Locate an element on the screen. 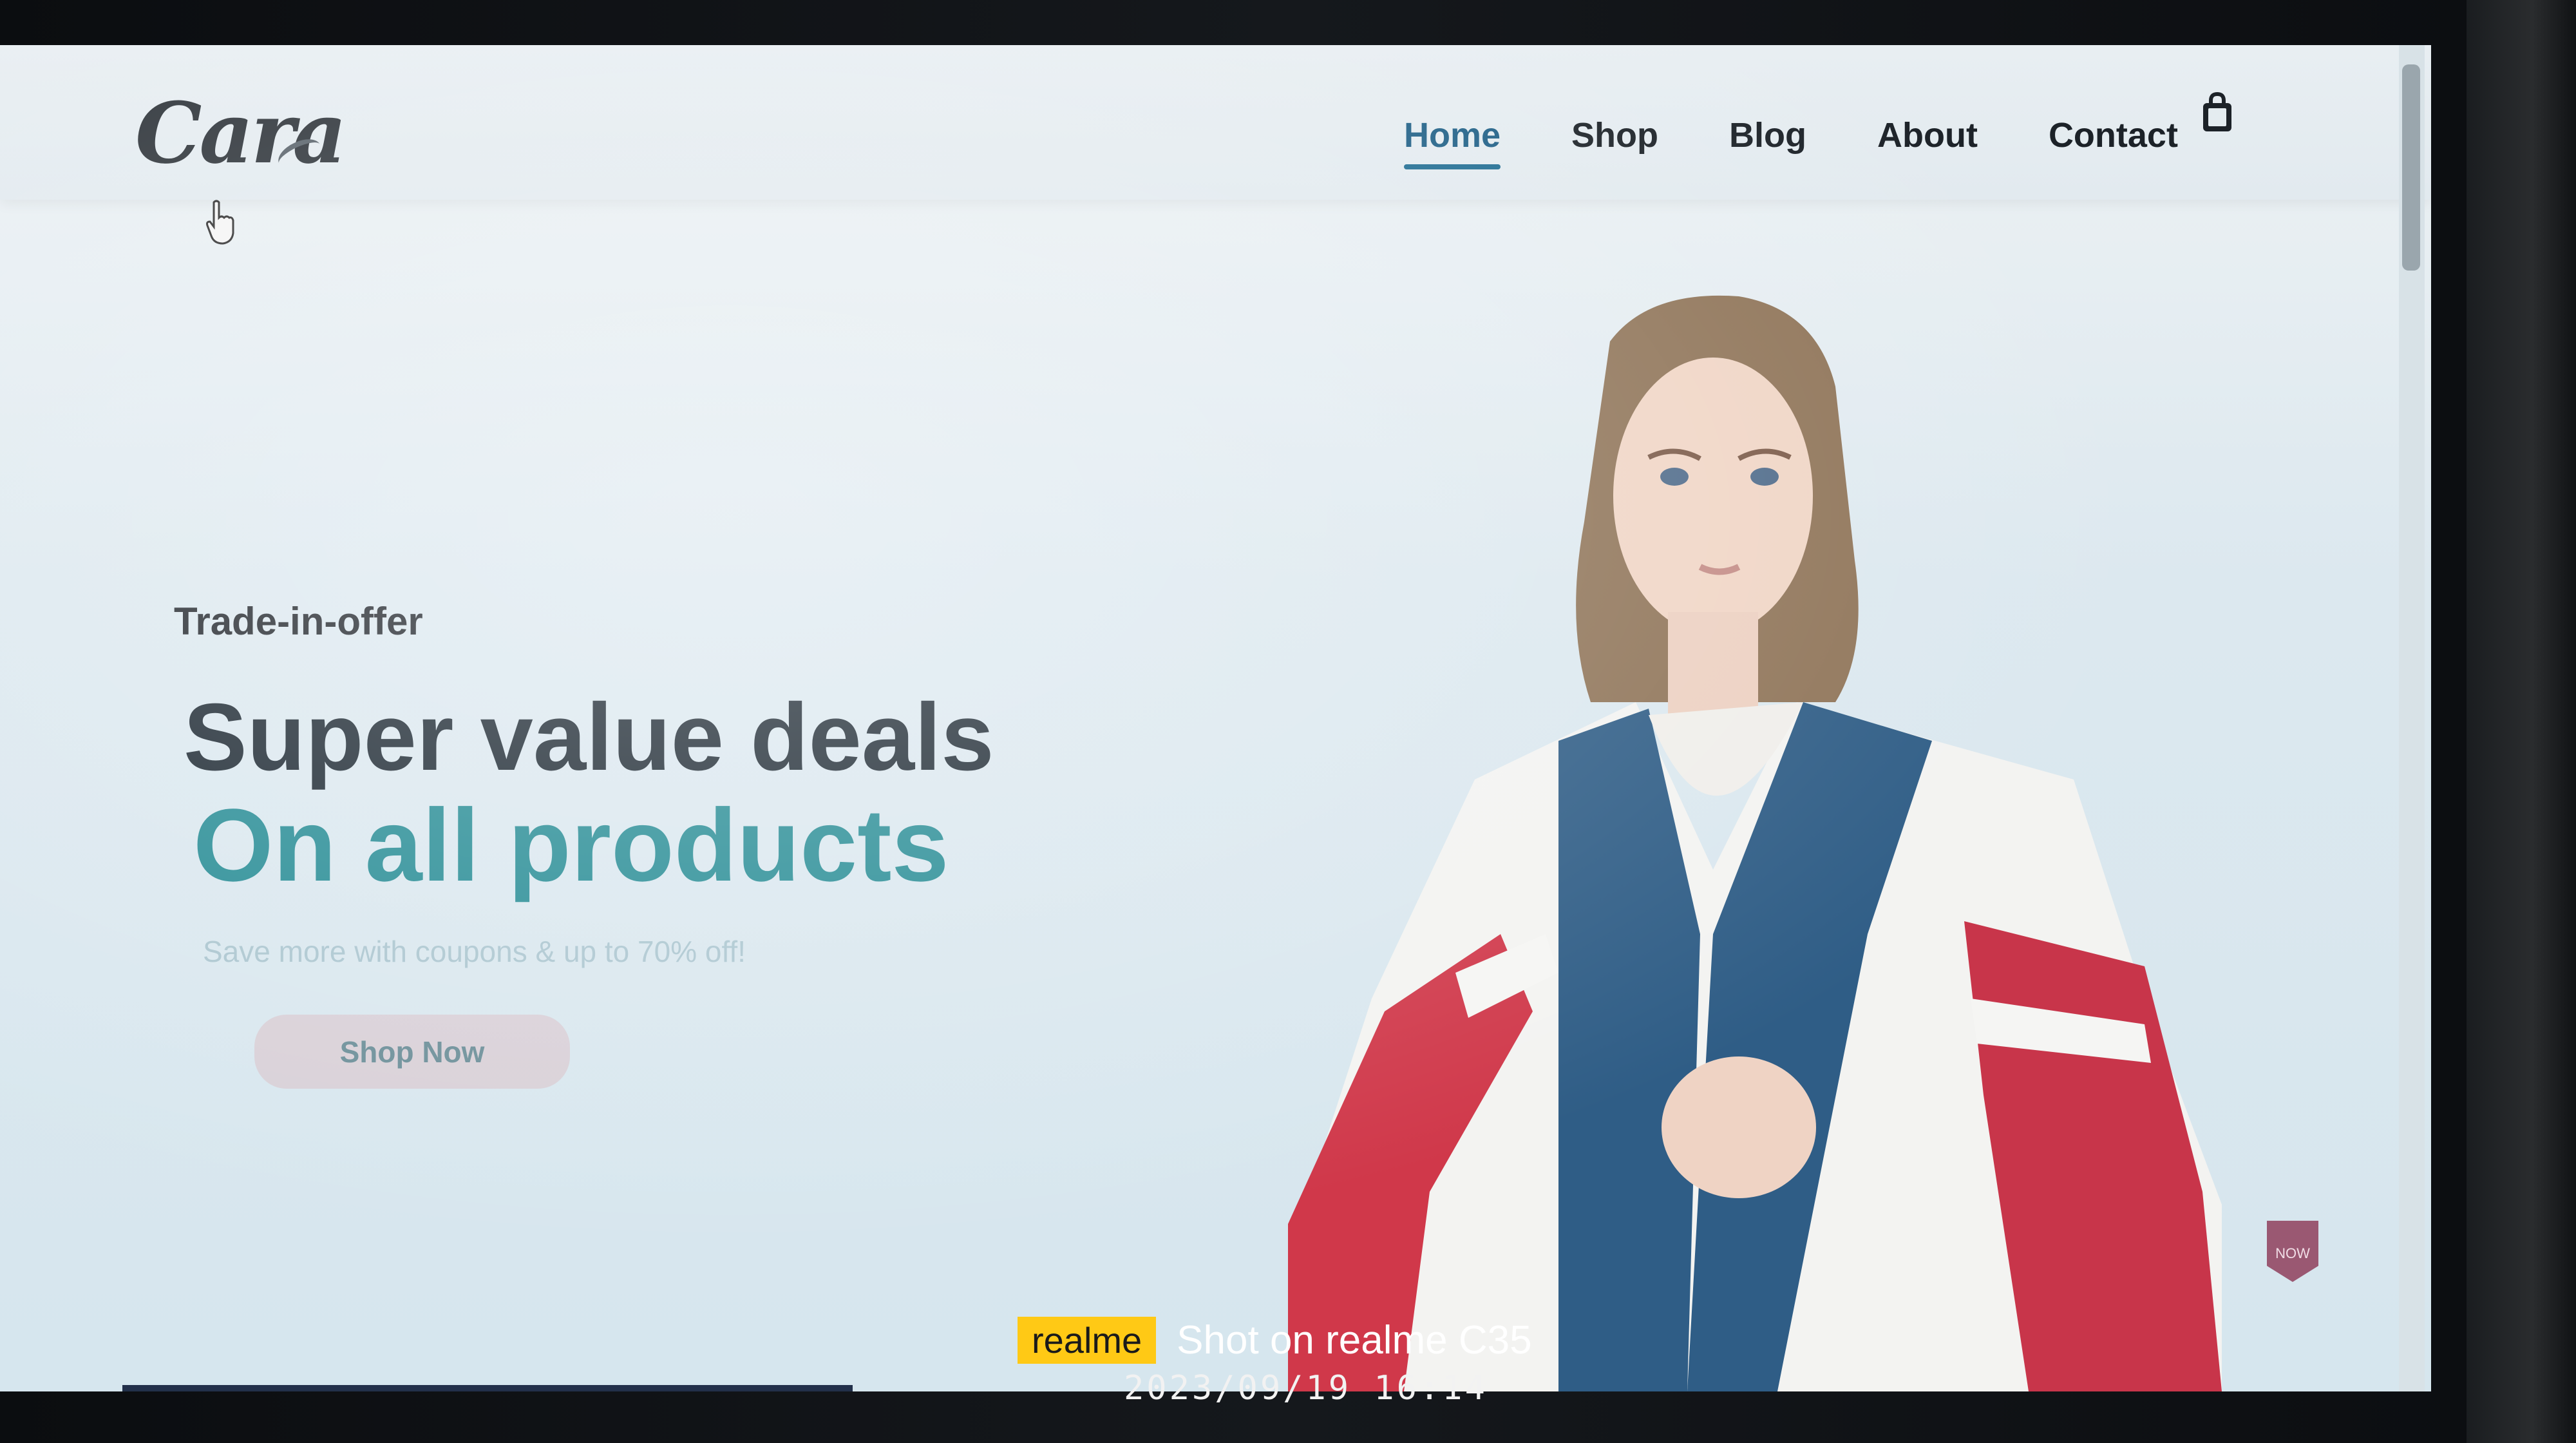  shop-now-button: Shop Now is located at coordinates (412, 1052).